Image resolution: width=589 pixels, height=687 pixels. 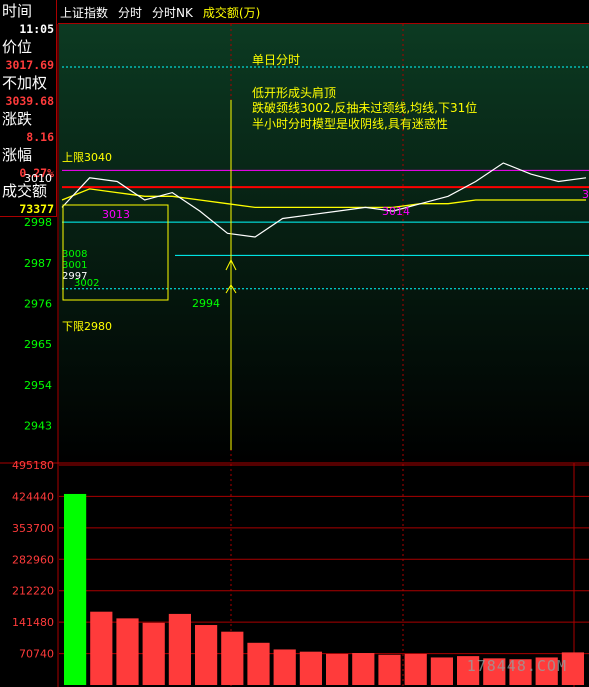 I want to click on vol-tick-3: 282960, so click(x=33, y=559).